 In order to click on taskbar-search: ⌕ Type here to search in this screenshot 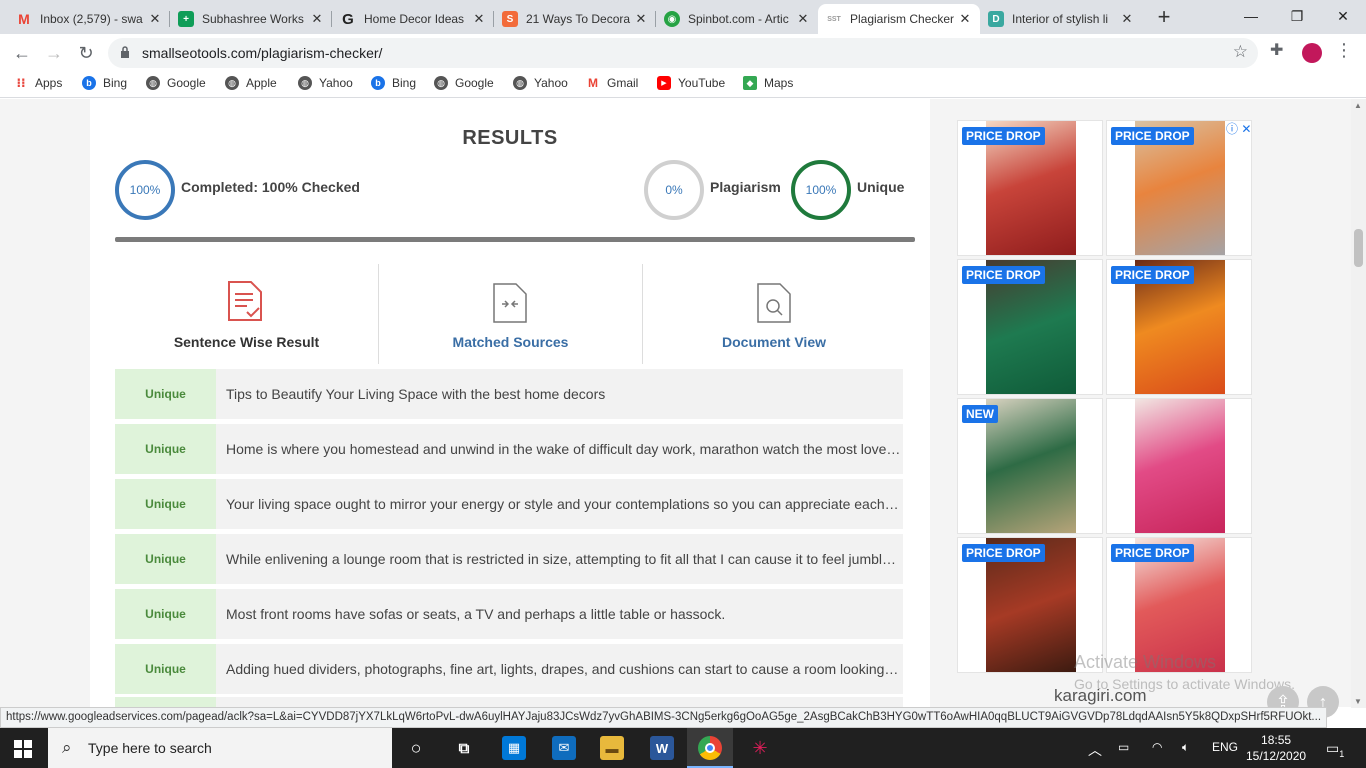, I will do `click(220, 748)`.